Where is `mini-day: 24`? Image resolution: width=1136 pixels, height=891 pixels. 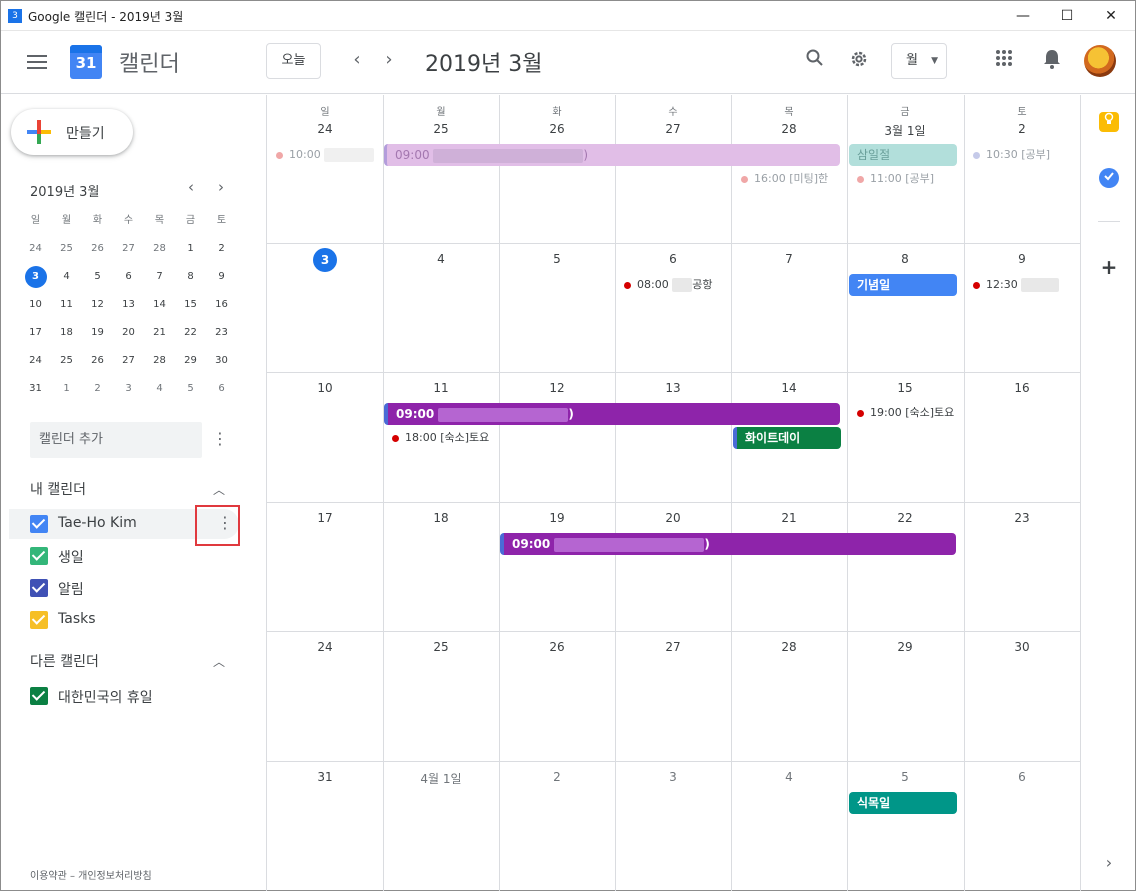 mini-day: 24 is located at coordinates (35, 361).